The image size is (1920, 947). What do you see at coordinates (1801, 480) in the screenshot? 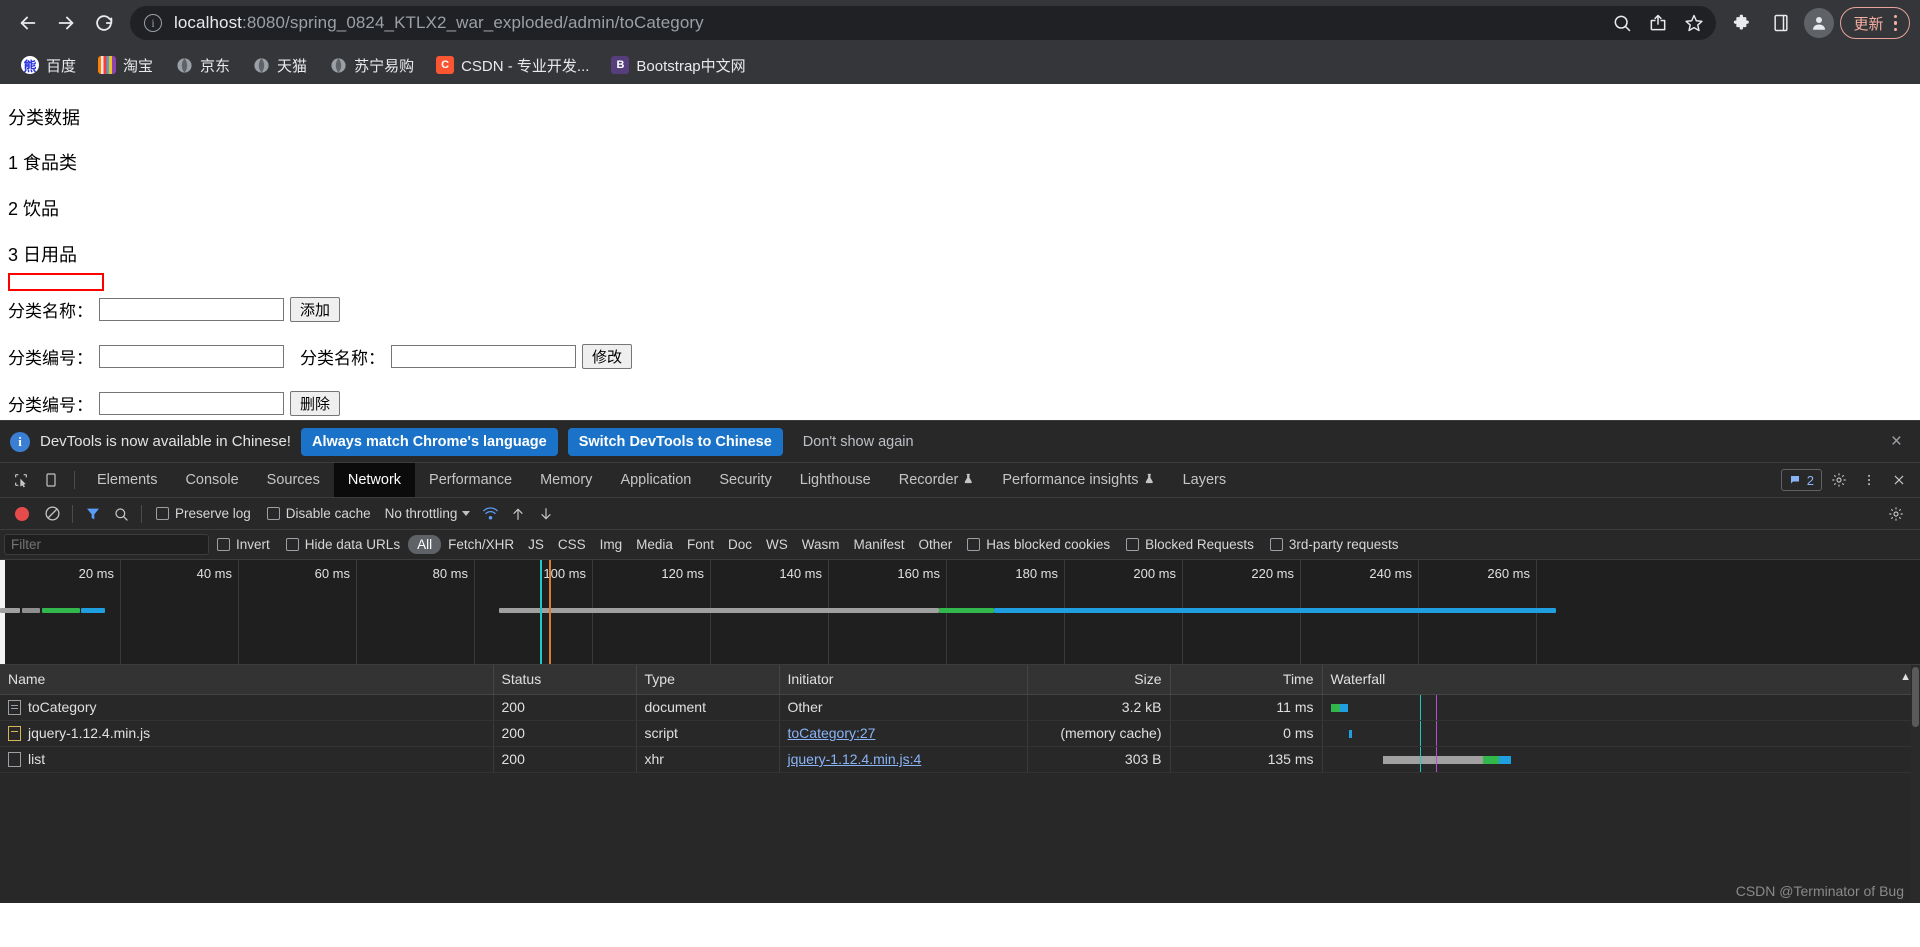
I see `issues-counter: 2` at bounding box center [1801, 480].